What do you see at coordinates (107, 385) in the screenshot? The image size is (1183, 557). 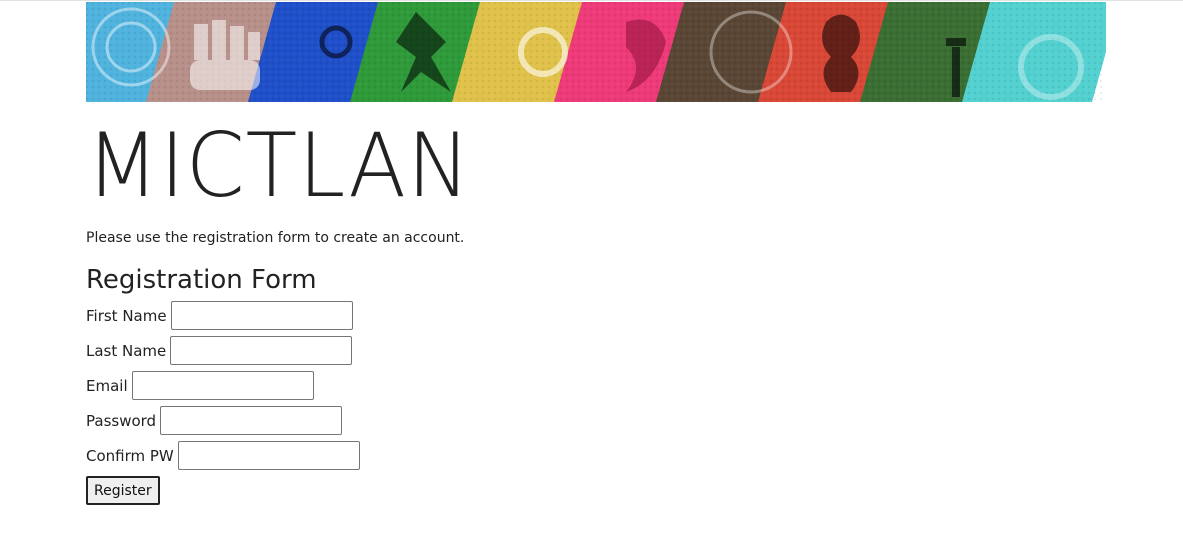 I see `email-label: Email` at bounding box center [107, 385].